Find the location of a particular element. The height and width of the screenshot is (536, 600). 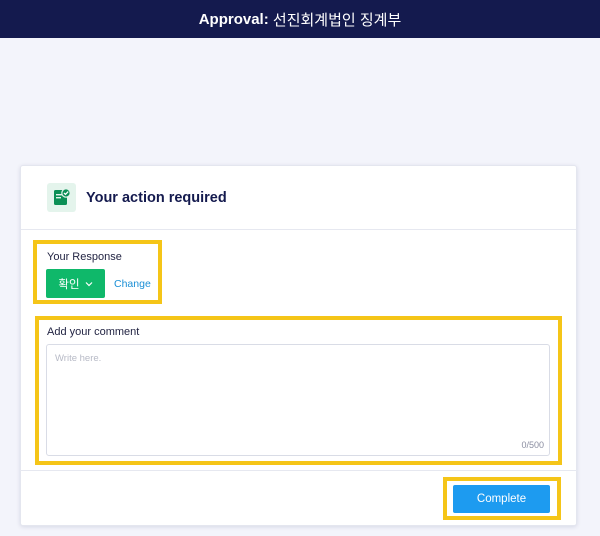

chevron-down-icon is located at coordinates (89, 283).